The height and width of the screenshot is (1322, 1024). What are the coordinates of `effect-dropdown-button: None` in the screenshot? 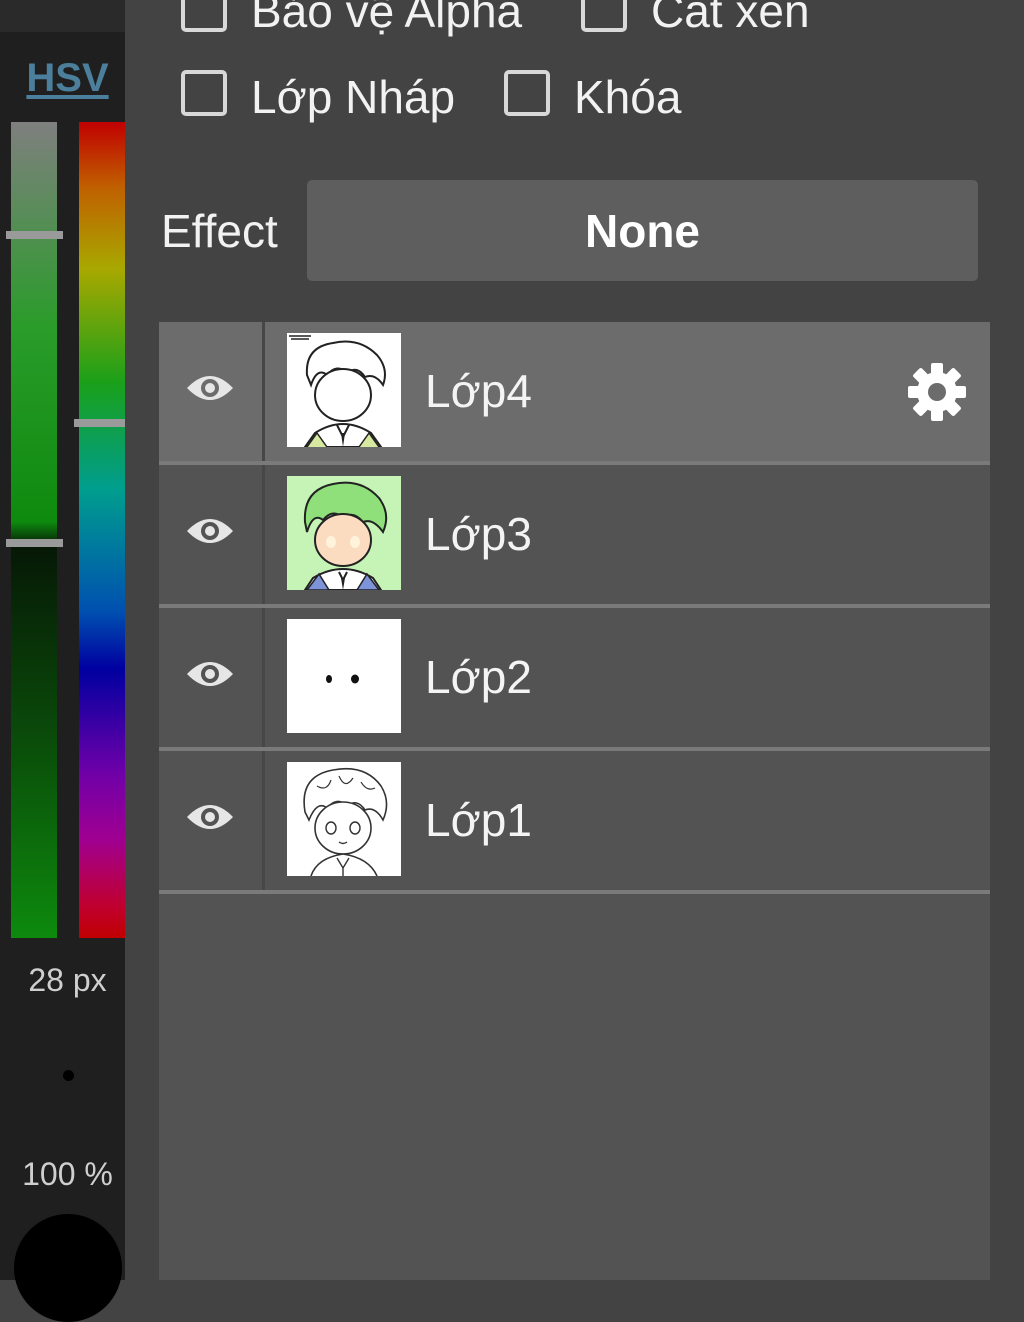 It's located at (642, 230).